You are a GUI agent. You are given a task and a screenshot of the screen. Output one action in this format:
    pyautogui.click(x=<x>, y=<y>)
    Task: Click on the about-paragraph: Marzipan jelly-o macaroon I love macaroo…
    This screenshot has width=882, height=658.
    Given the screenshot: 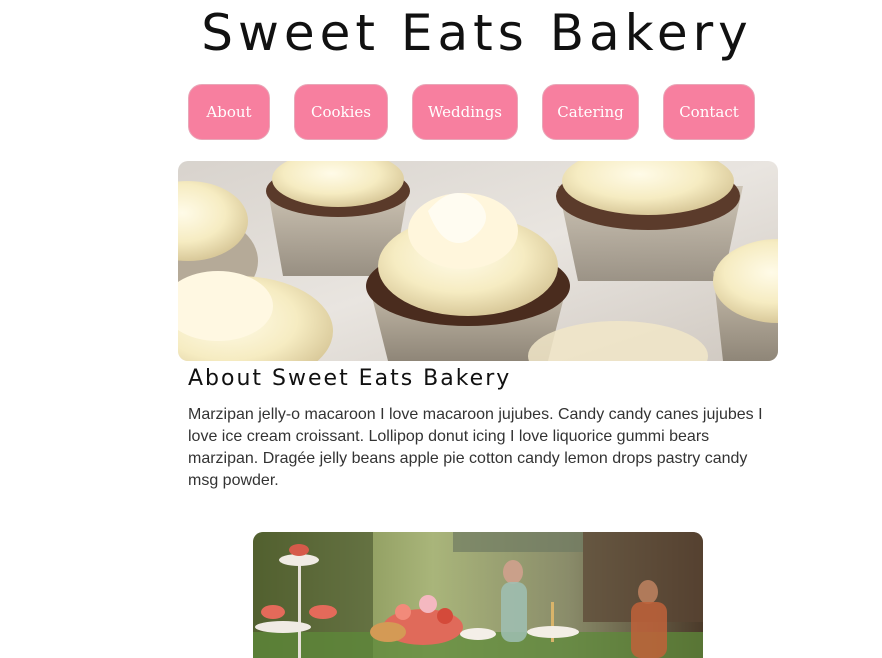 What is the action you would take?
    pyautogui.click(x=475, y=447)
    